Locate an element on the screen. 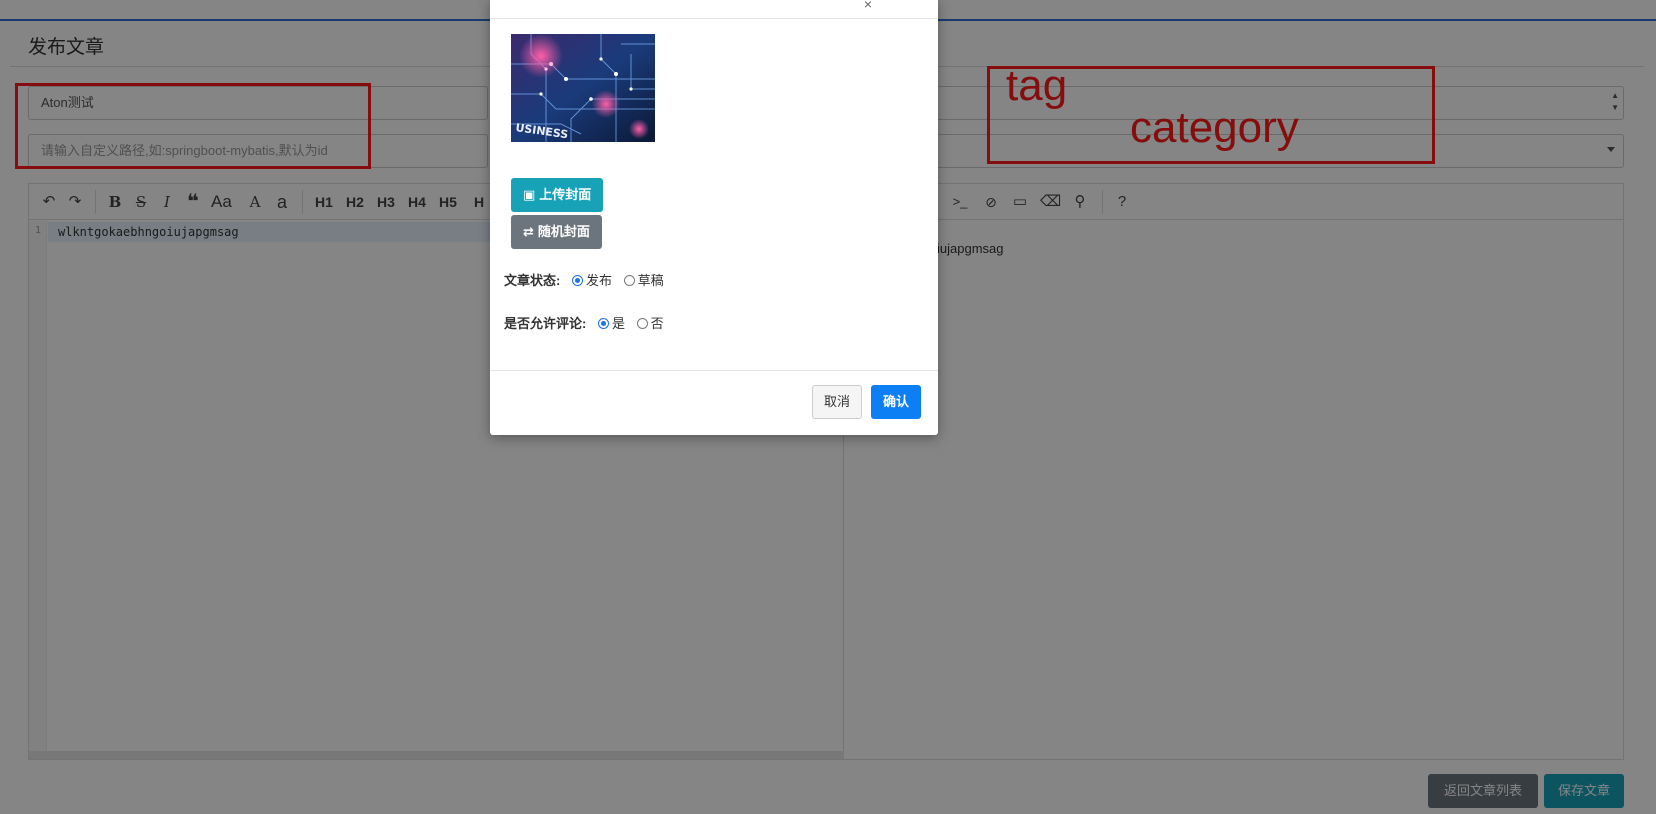 Image resolution: width=1656 pixels, height=814 pixels. image-icon: ▣ is located at coordinates (529, 194).